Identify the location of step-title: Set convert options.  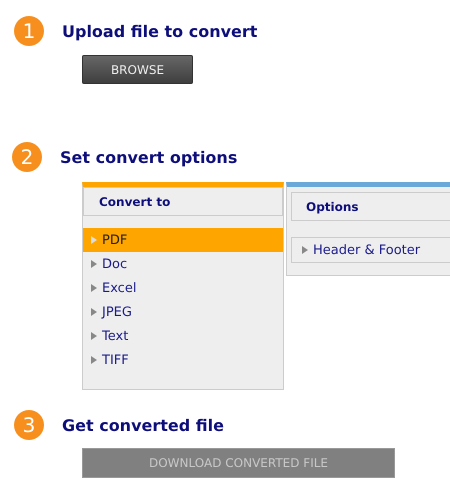
(149, 157).